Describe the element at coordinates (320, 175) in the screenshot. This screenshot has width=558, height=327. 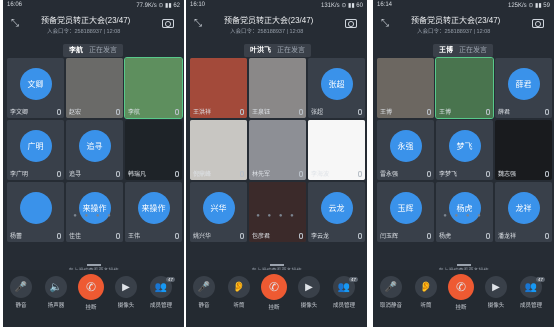
I see `participant-name: 李海波` at that location.